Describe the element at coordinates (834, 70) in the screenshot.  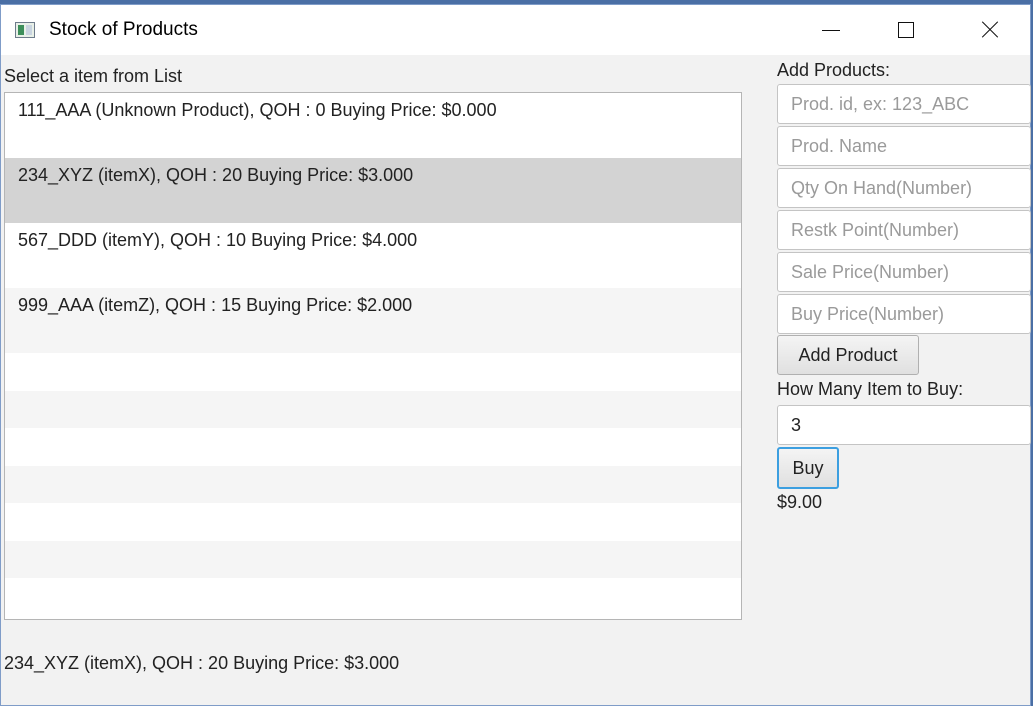
I see `add-products-heading: Add Products:` at that location.